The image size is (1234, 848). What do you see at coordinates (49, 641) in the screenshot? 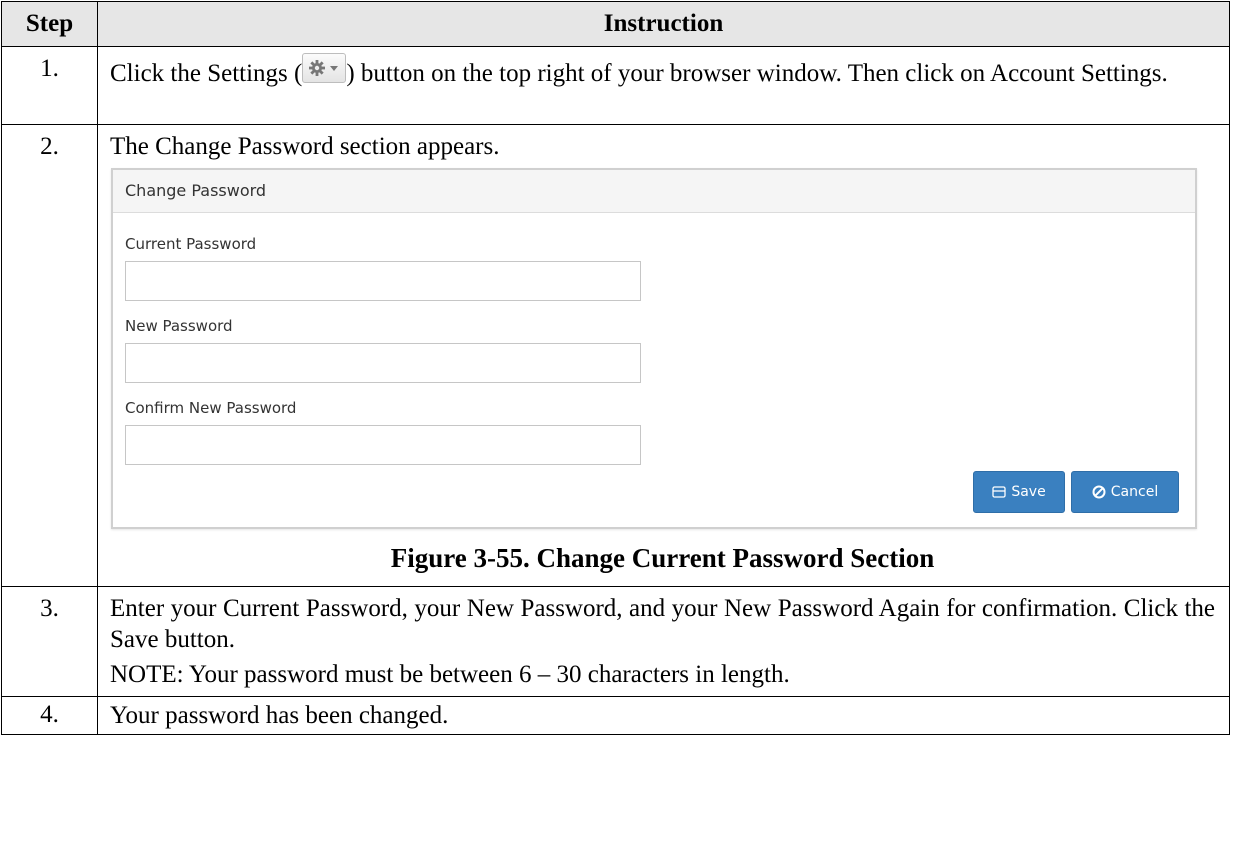
I see `step-number: 3.` at bounding box center [49, 641].